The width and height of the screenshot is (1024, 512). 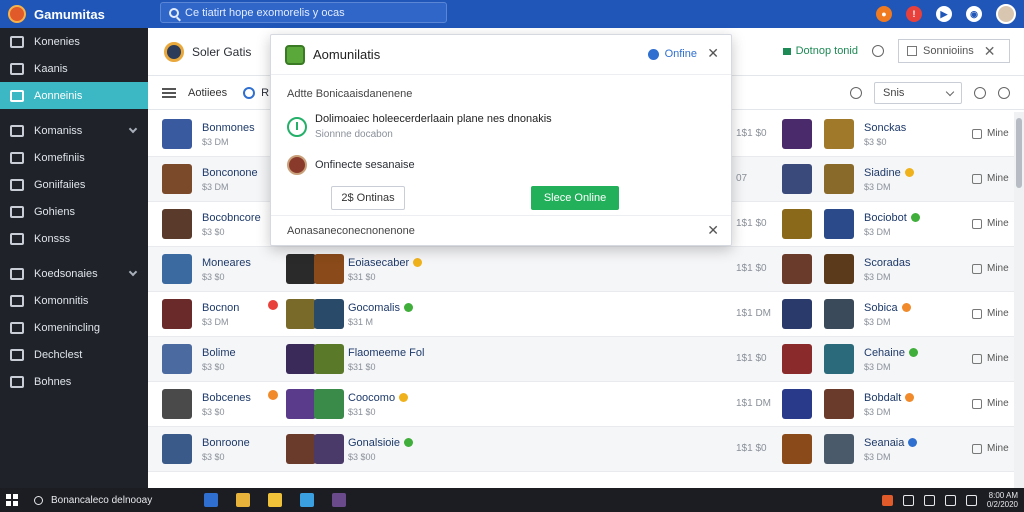 I want to click on explorer-icon, so click(x=275, y=500).